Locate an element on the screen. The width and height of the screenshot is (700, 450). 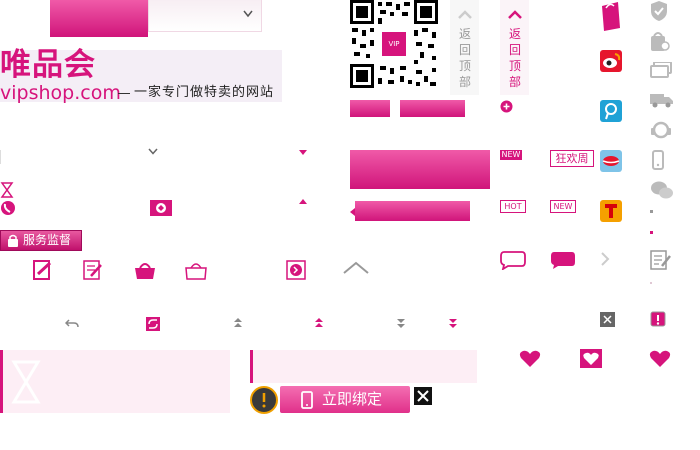
sort-up-pink-icon is located at coordinates (319, 323).